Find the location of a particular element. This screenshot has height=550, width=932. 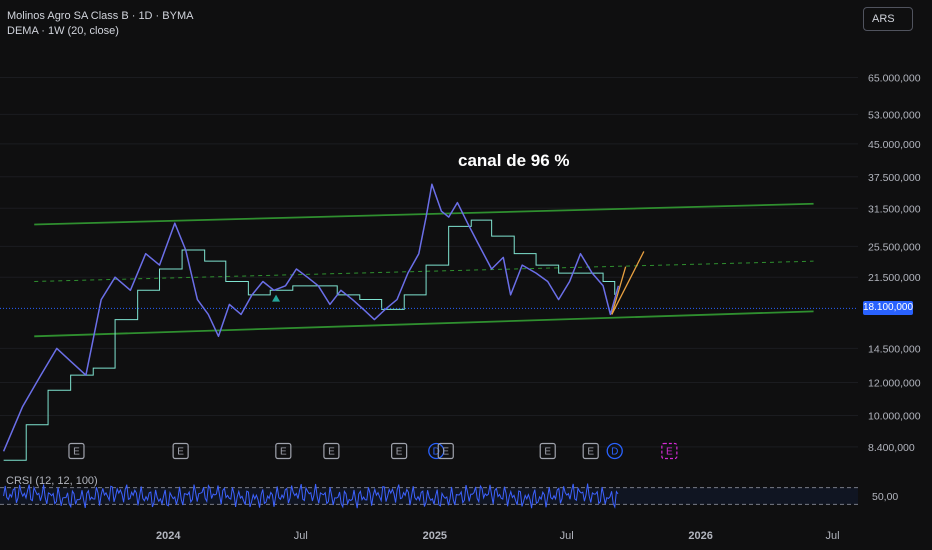

event-markers: EEEEEDEEEDE is located at coordinates (373, 451).